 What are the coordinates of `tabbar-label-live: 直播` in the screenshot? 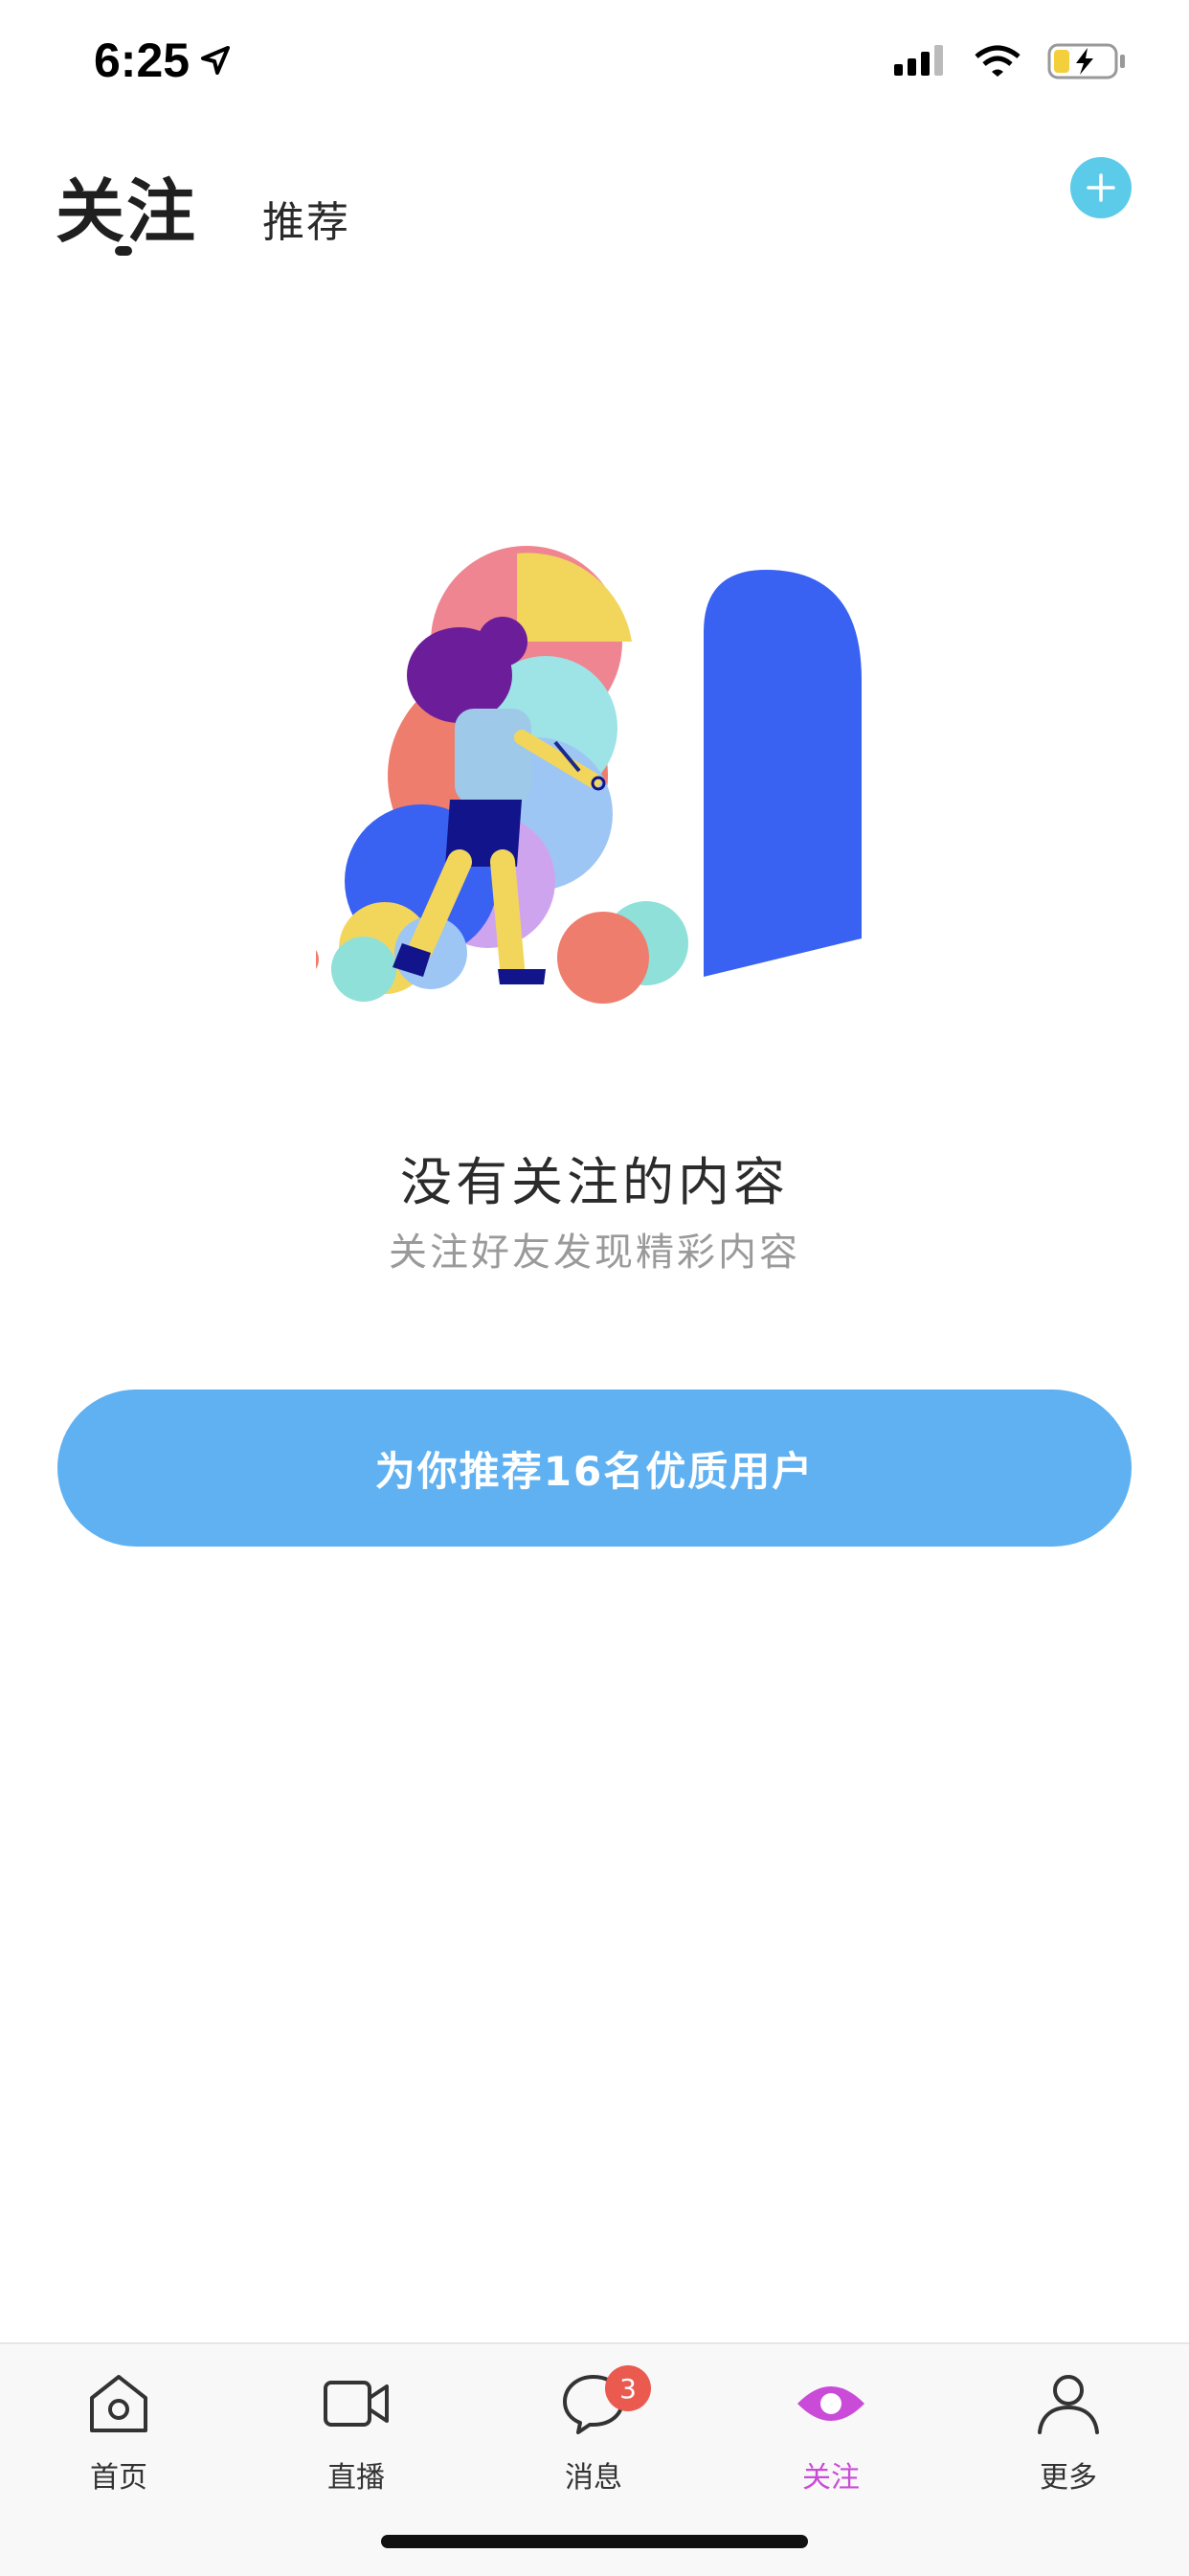 It's located at (356, 2478).